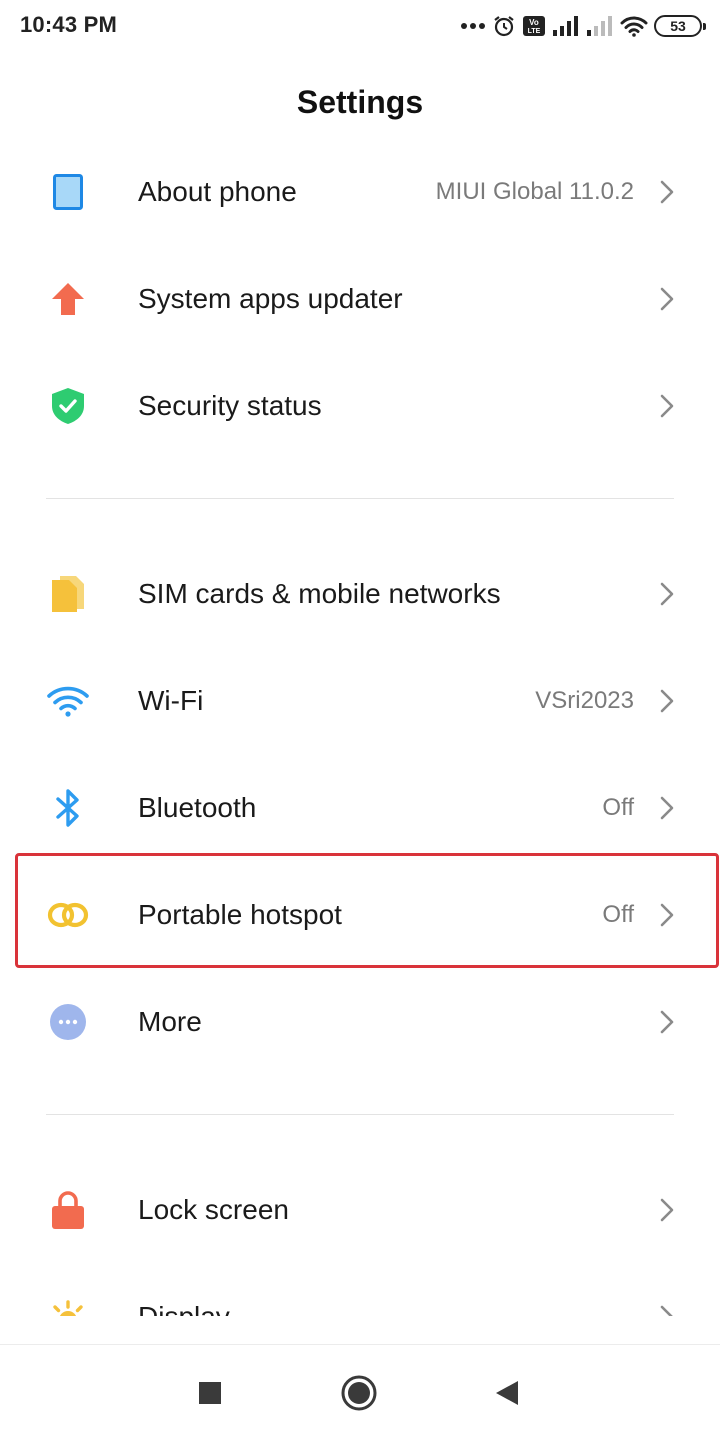 This screenshot has width=720, height=1440. What do you see at coordinates (360, 405) in the screenshot?
I see `settings-item-security-status: Security status` at bounding box center [360, 405].